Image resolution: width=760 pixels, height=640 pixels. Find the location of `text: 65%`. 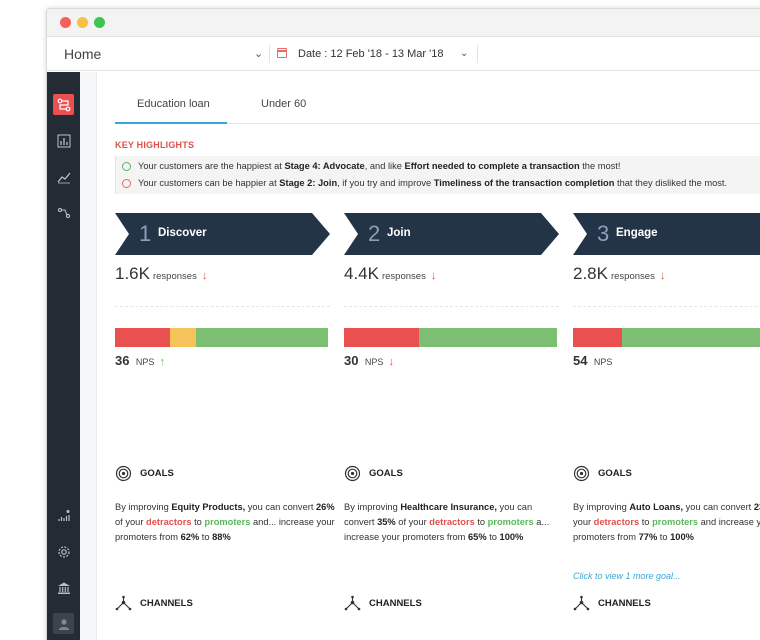

text: 65% is located at coordinates (477, 537).